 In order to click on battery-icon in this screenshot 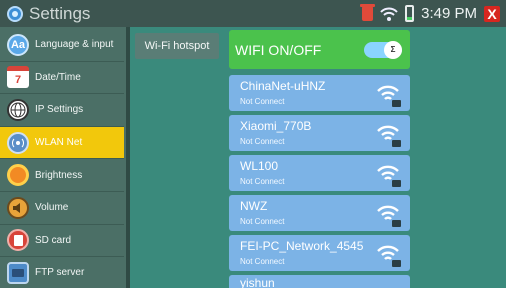, I will do `click(410, 13)`.